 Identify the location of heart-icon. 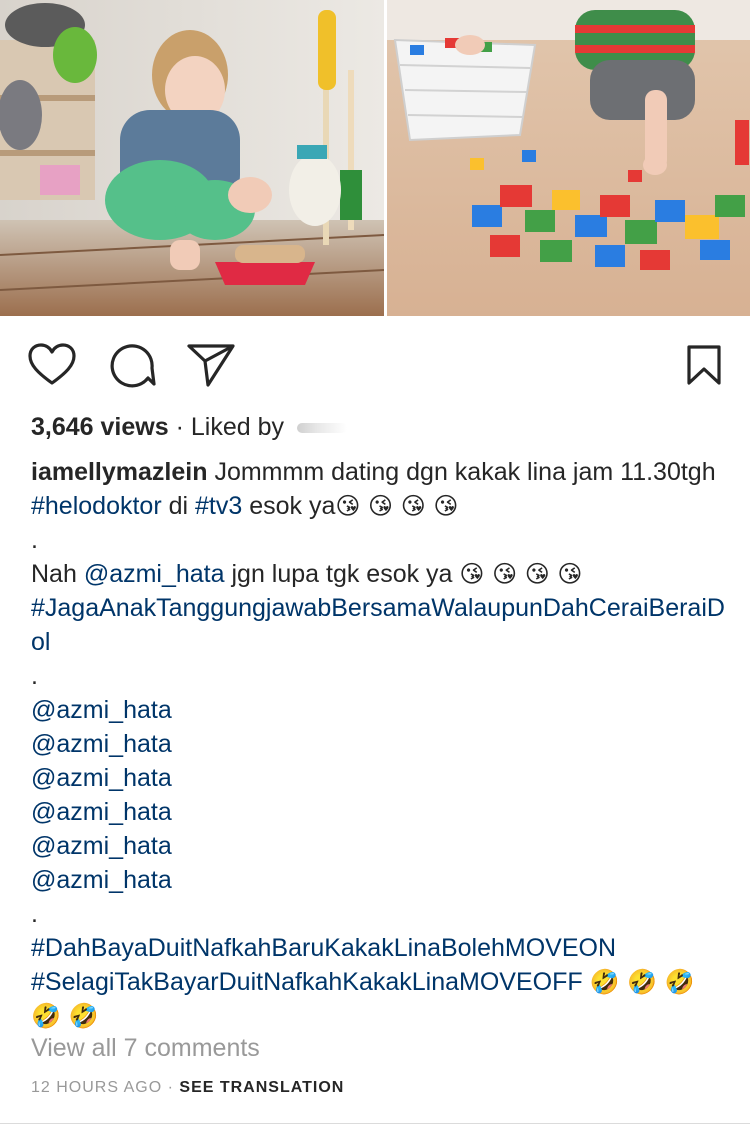
(52, 364).